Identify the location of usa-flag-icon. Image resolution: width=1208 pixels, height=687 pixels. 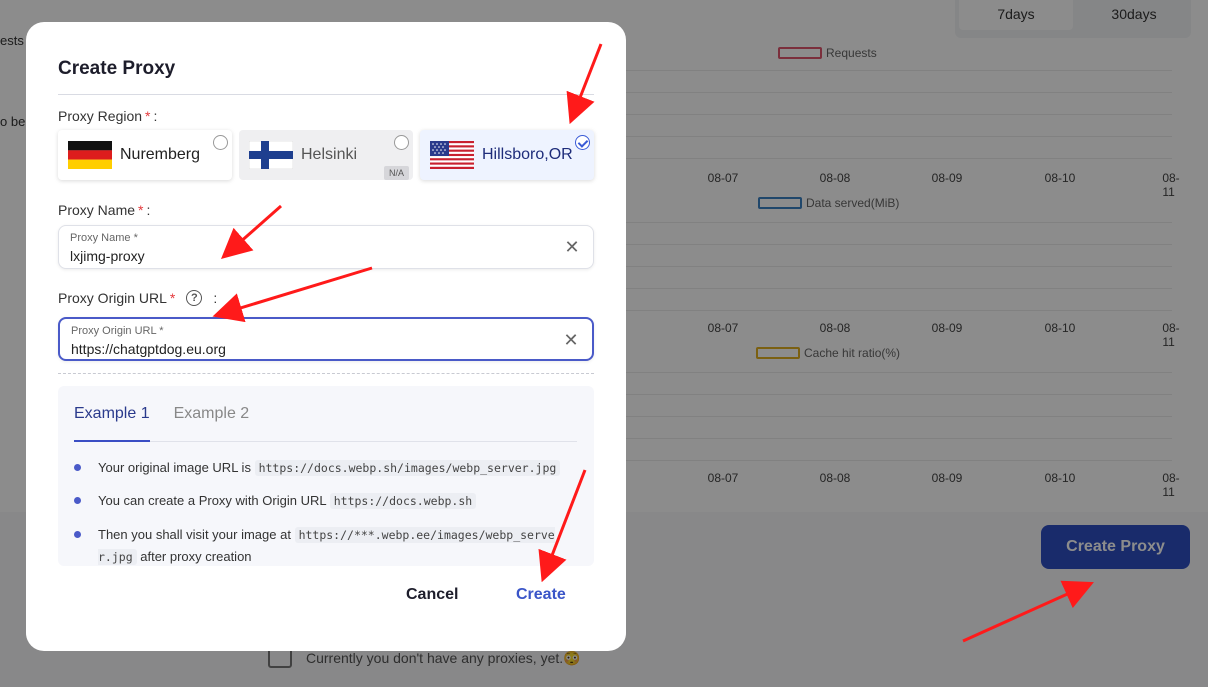
(452, 155).